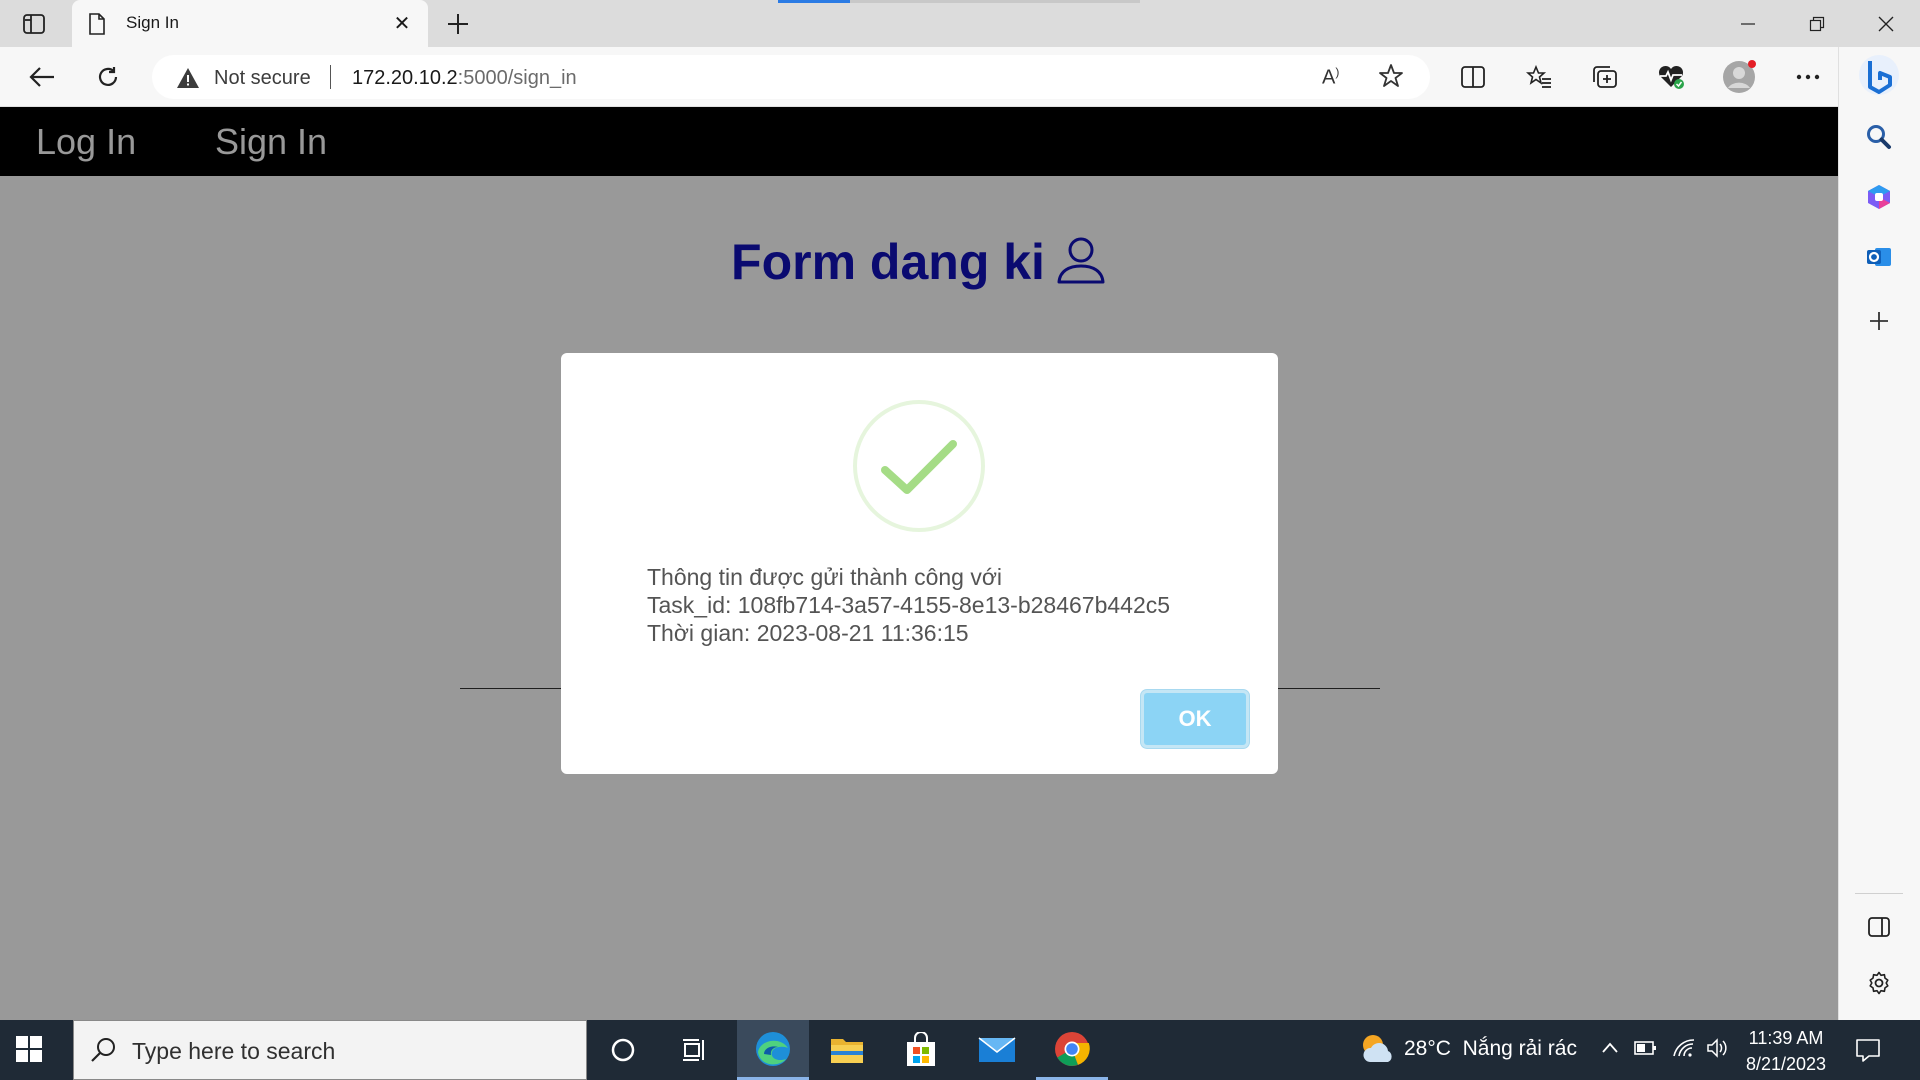  I want to click on restore-button, so click(1816, 23).